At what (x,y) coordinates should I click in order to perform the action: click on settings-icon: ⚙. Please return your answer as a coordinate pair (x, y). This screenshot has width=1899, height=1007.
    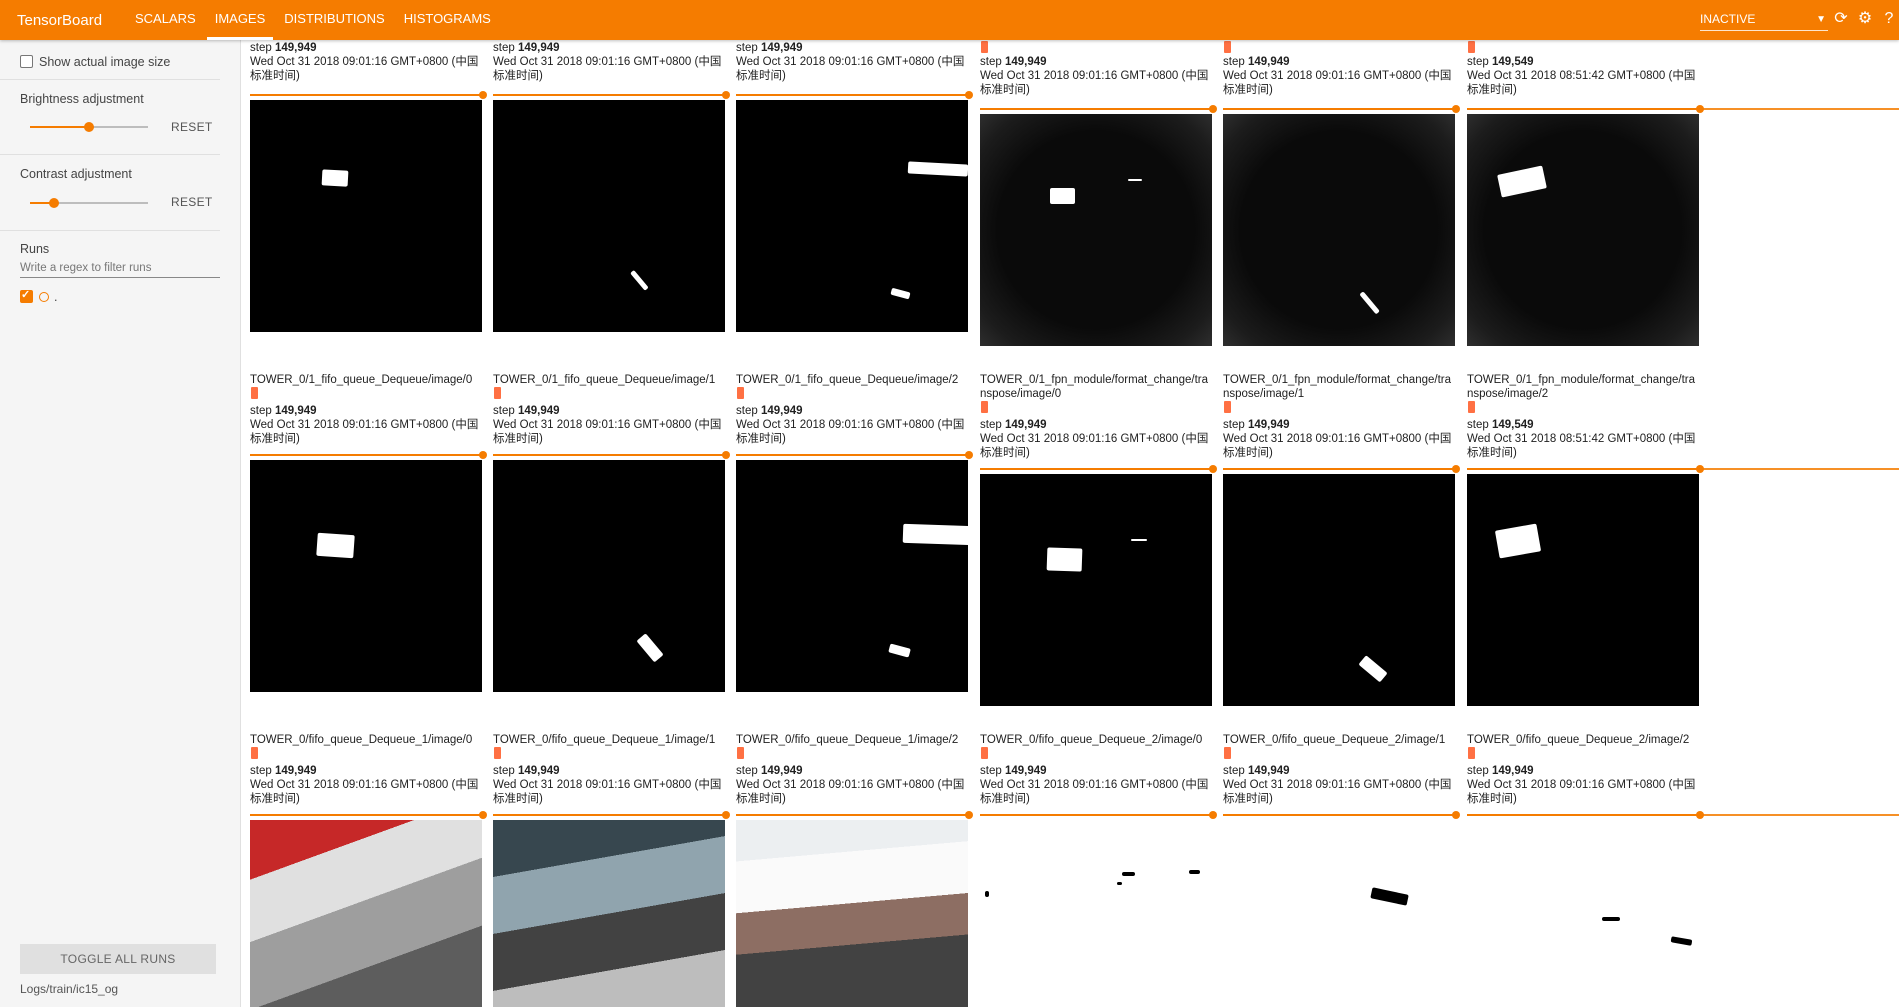
    Looking at the image, I should click on (1865, 19).